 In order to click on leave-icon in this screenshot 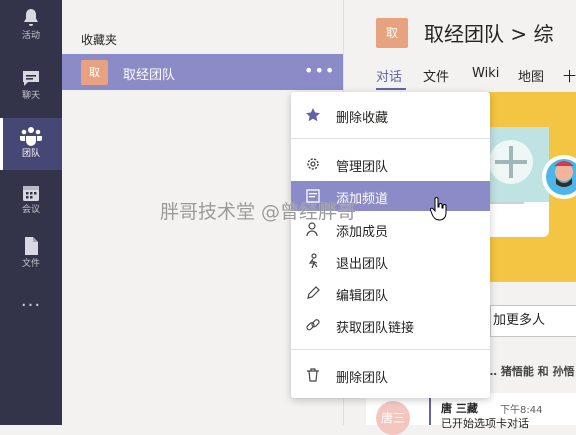, I will do `click(313, 261)`.